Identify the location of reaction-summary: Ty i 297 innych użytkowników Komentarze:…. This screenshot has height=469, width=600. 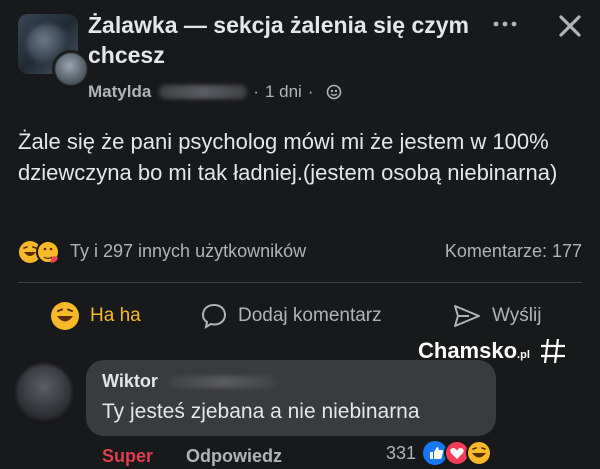
(300, 252).